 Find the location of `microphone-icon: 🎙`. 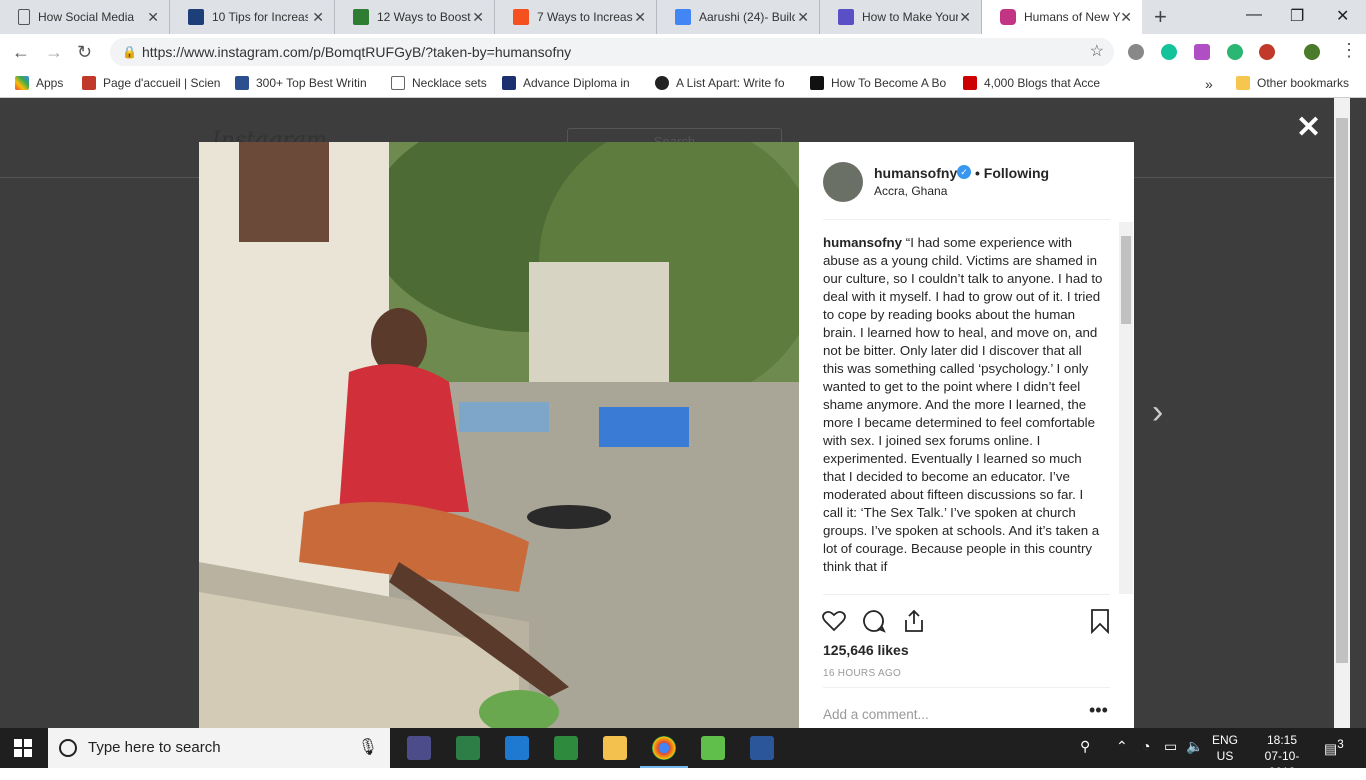

microphone-icon: 🎙 is located at coordinates (368, 748).